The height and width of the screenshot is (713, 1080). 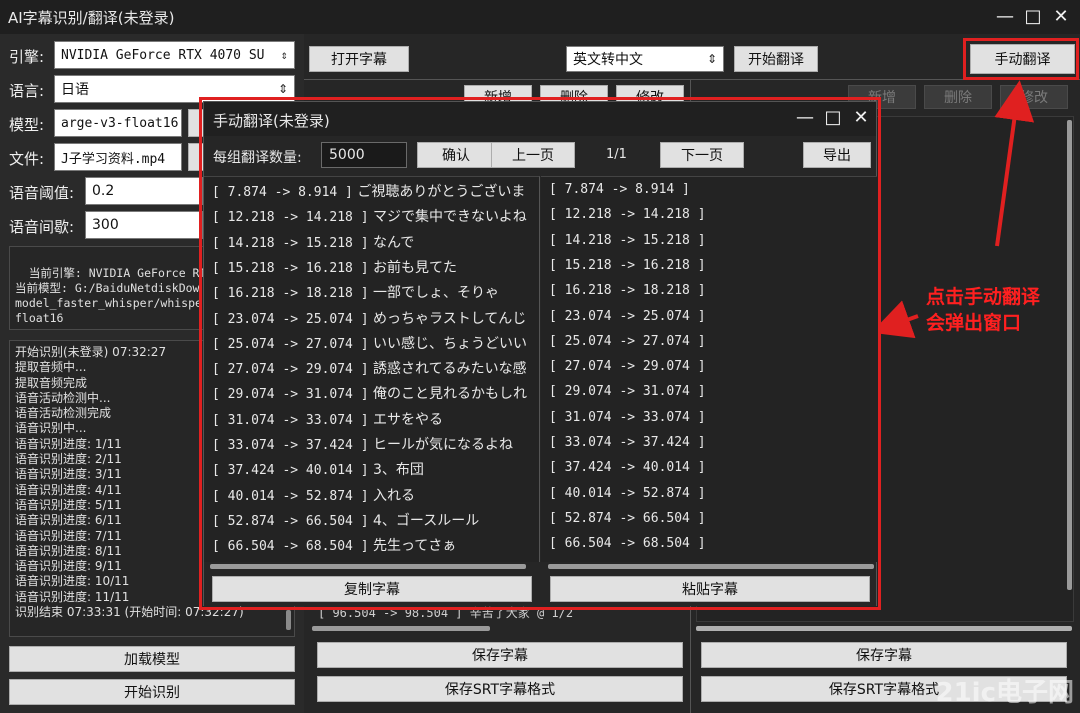 I want to click on threshold-value: 0.2, so click(x=103, y=191).